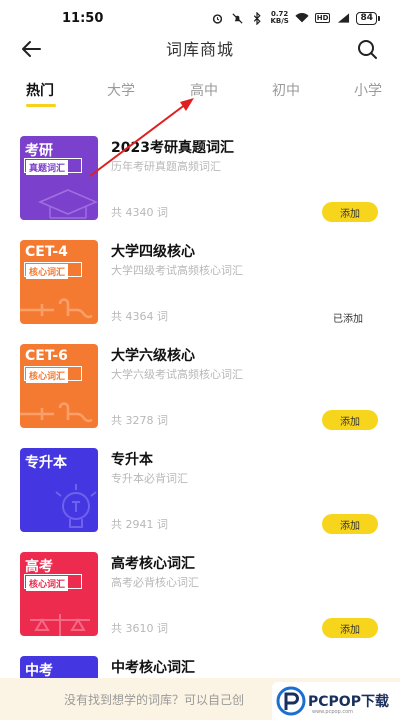 This screenshot has height=720, width=400. Describe the element at coordinates (149, 478) in the screenshot. I see `wordbook-desc: 专升本必背词汇` at that location.